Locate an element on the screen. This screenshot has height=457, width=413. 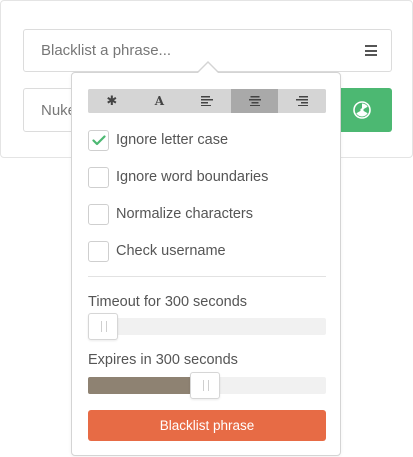
expires-label: Expires in 300 seconds is located at coordinates (163, 360).